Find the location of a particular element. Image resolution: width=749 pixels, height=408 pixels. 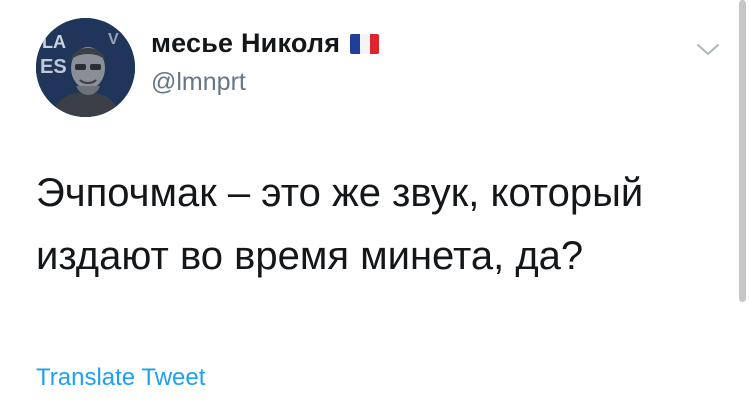

france-flag-icon is located at coordinates (365, 43).